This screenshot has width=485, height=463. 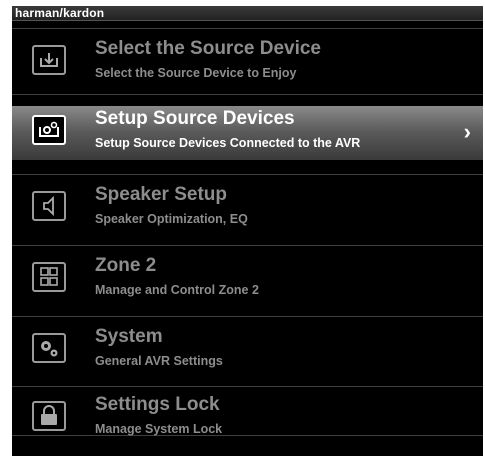 I want to click on menu-item-title: System, so click(x=129, y=336).